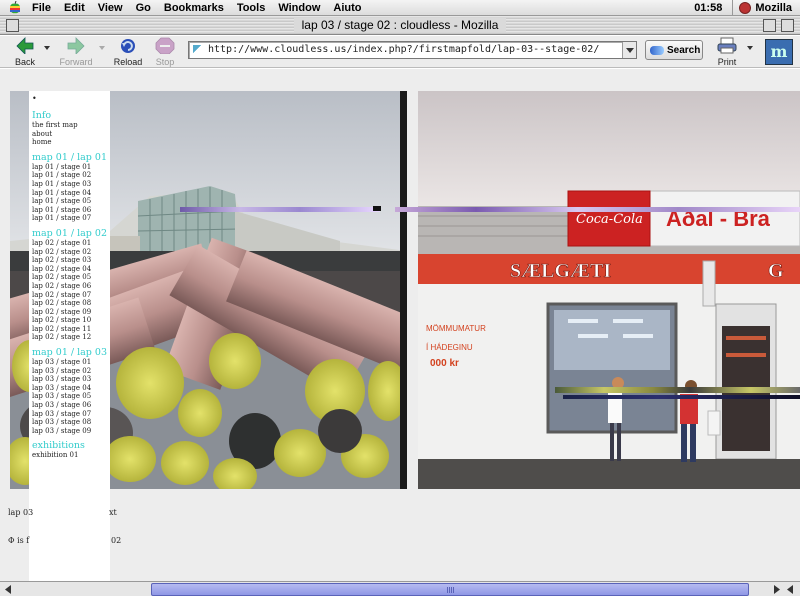 This screenshot has width=800, height=600. I want to click on nav-link: lap 01 / stage 03, so click(71, 184).